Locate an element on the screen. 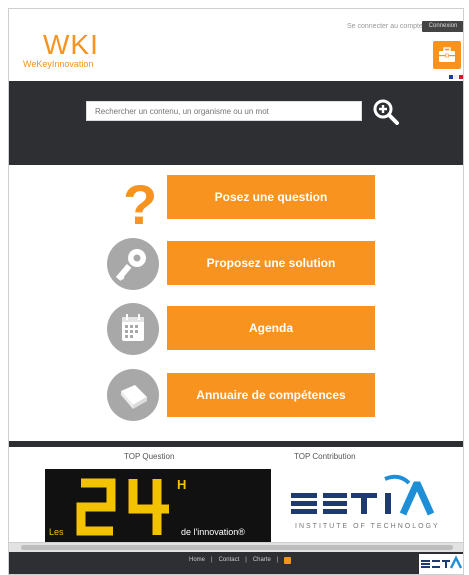 This screenshot has height=575, width=469. calendar-icon is located at coordinates (133, 329).